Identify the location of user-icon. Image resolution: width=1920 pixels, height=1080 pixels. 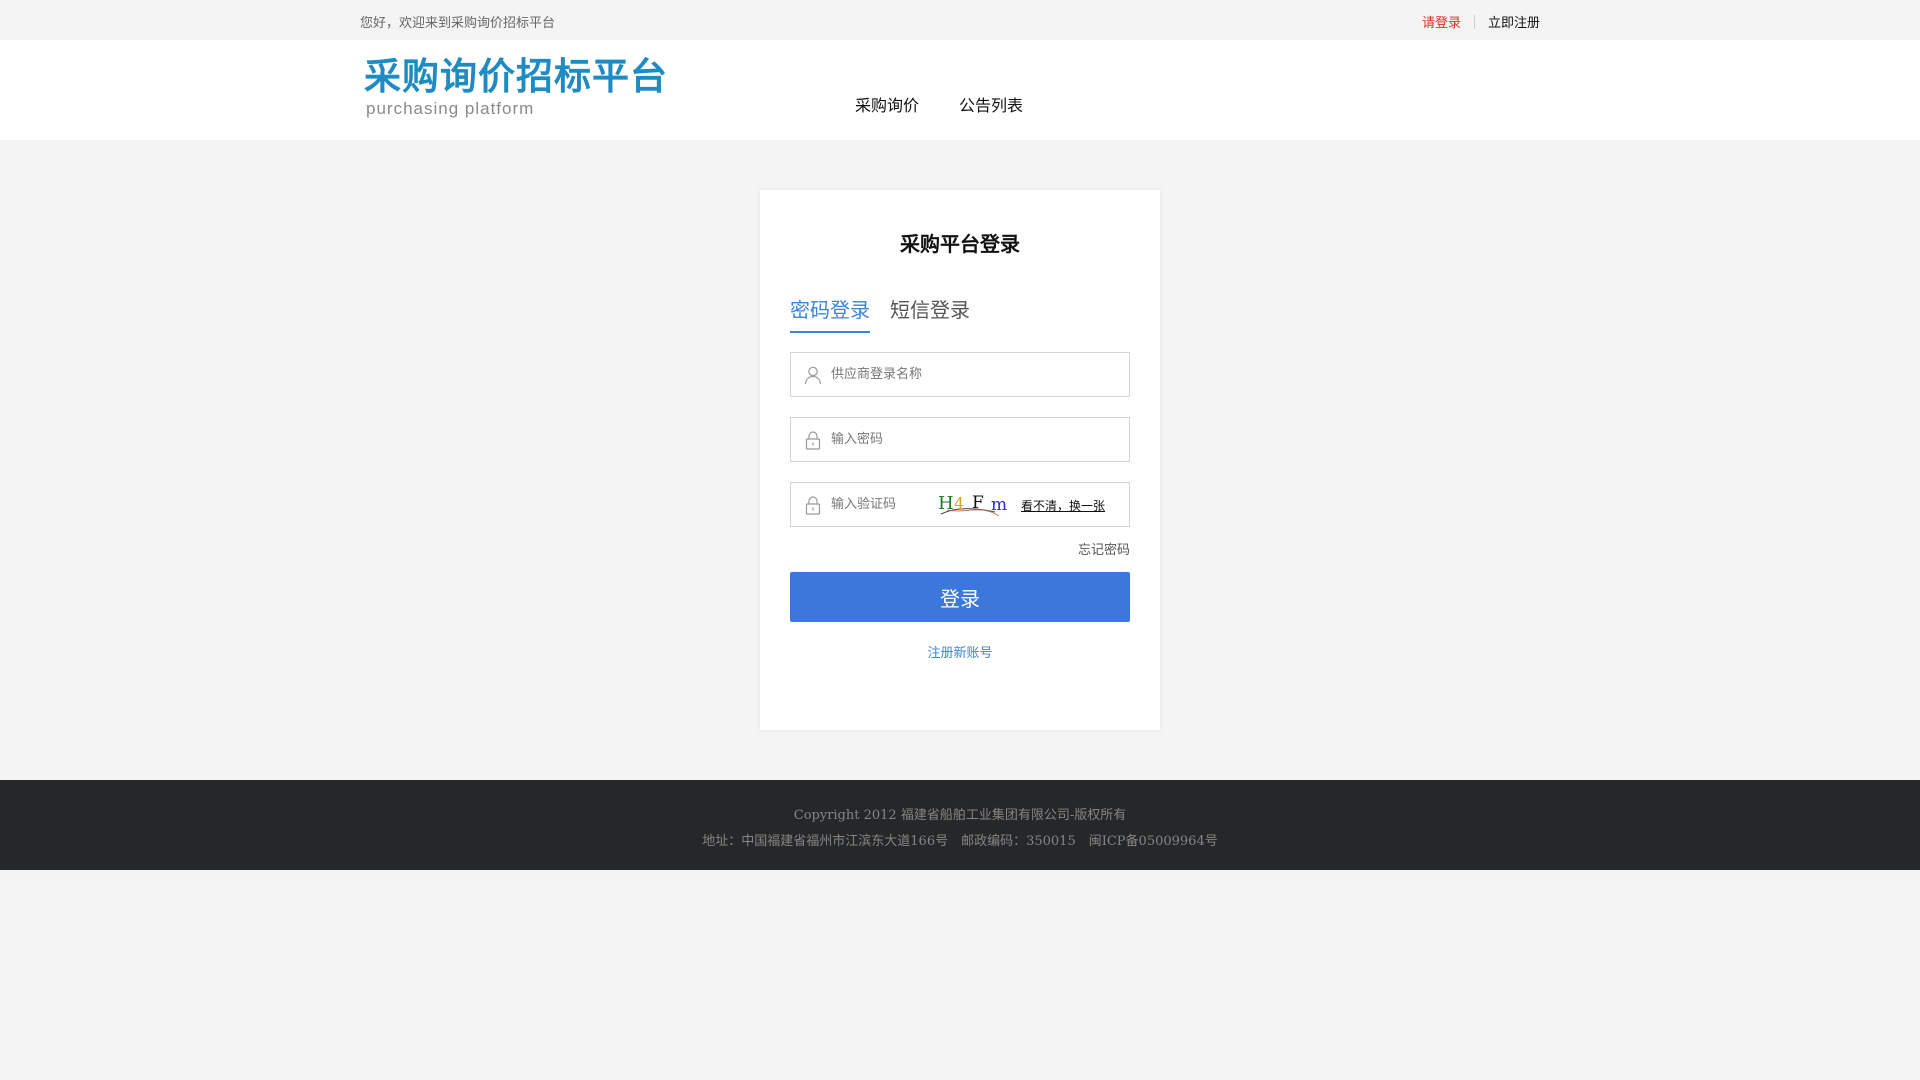
(813, 375).